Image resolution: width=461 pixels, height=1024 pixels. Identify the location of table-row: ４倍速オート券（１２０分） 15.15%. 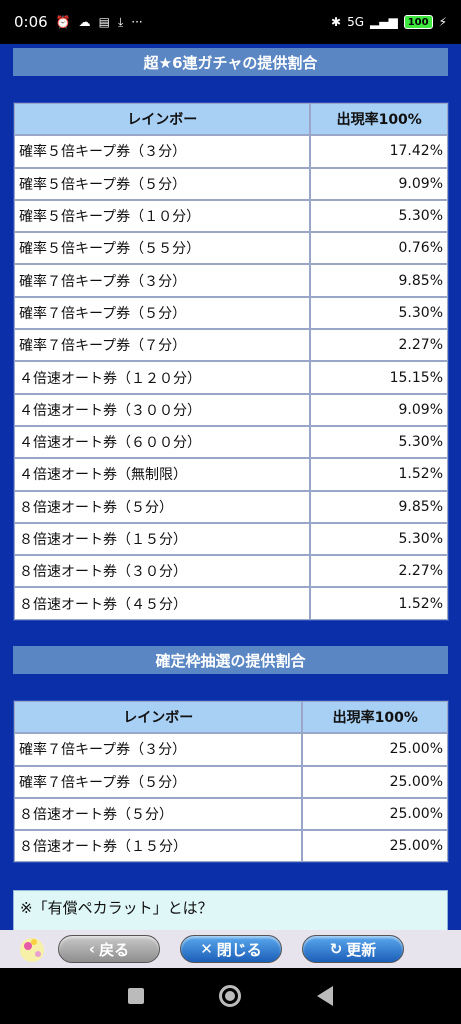
(231, 377).